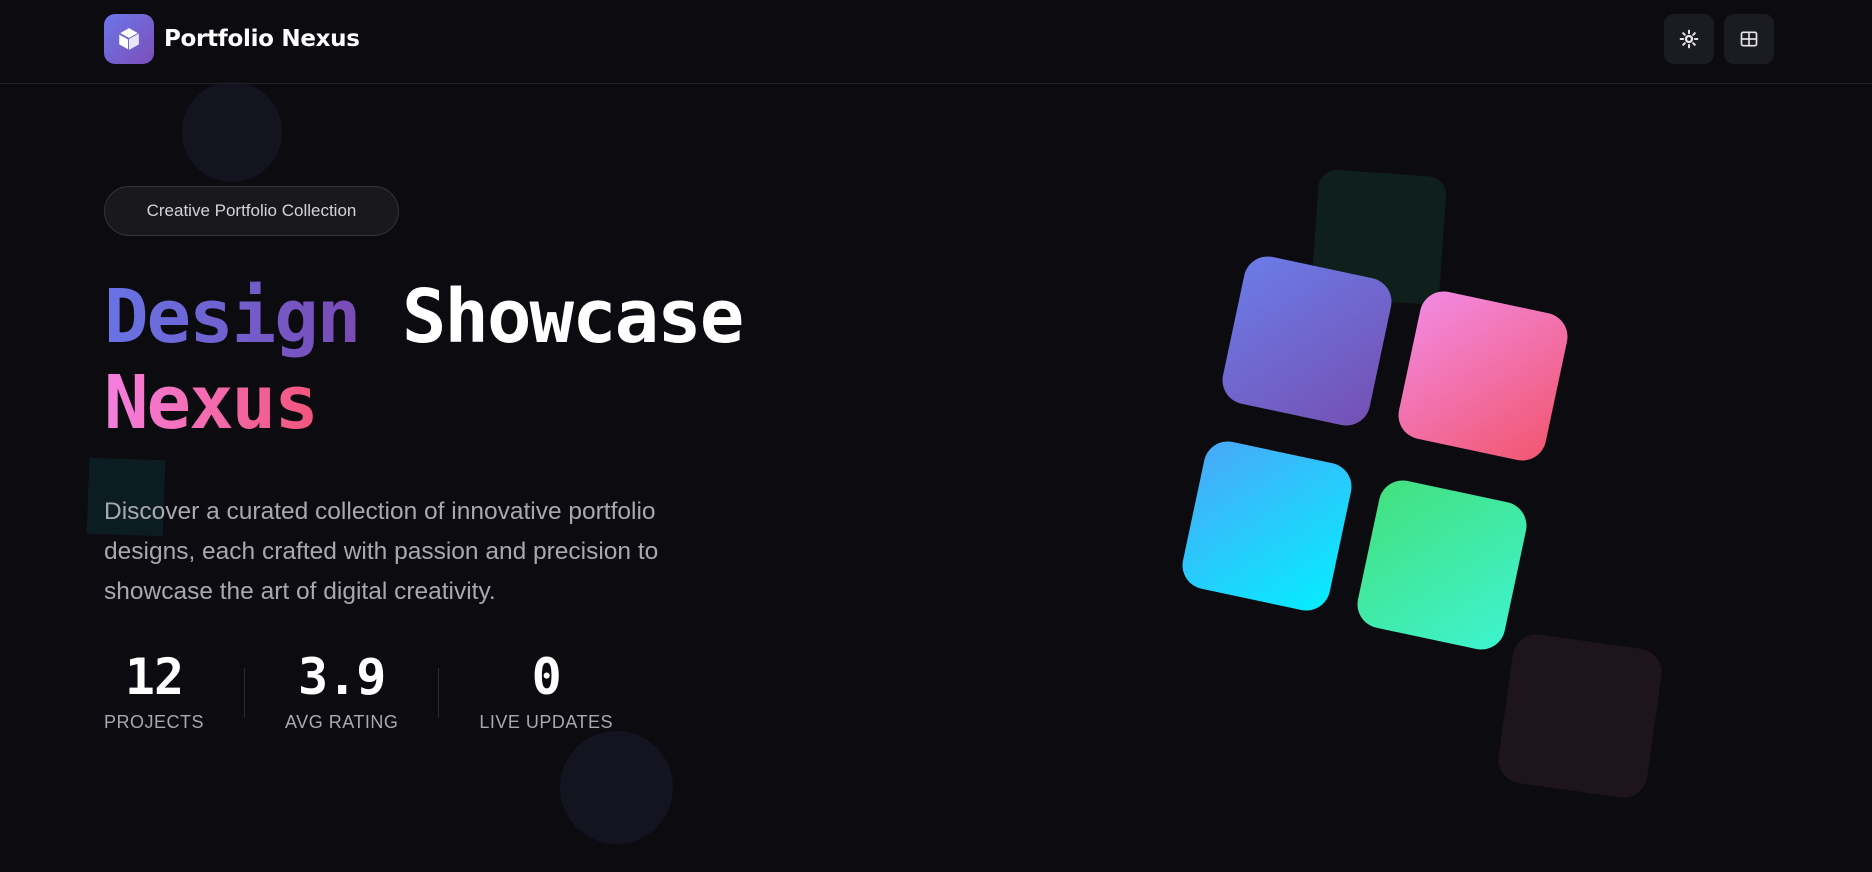  I want to click on stat-projects: 12 PROJECTS, so click(154, 690).